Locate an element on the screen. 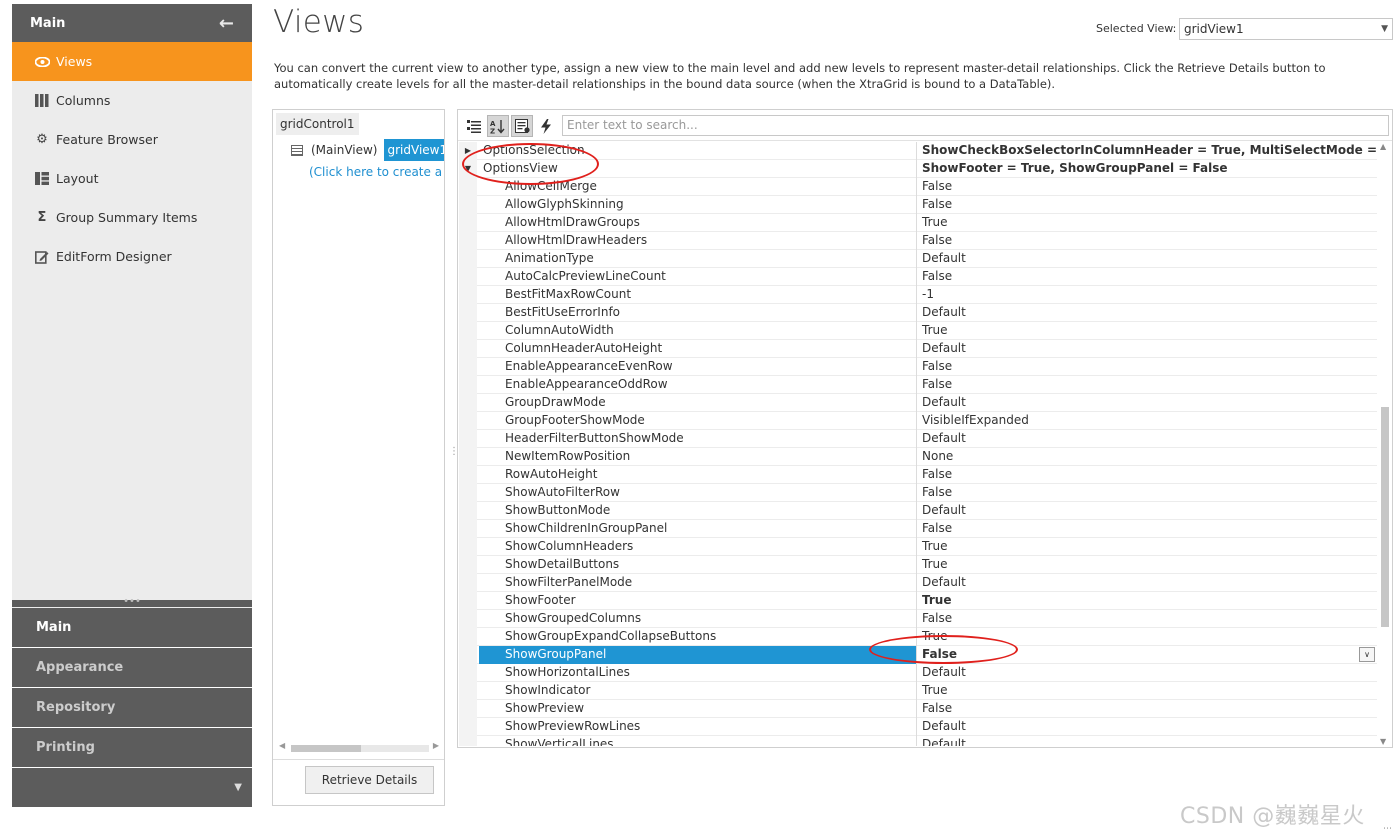 This screenshot has width=1395, height=838. property-row-newitemrowposition: NewItemRowPosition None is located at coordinates (918, 457).